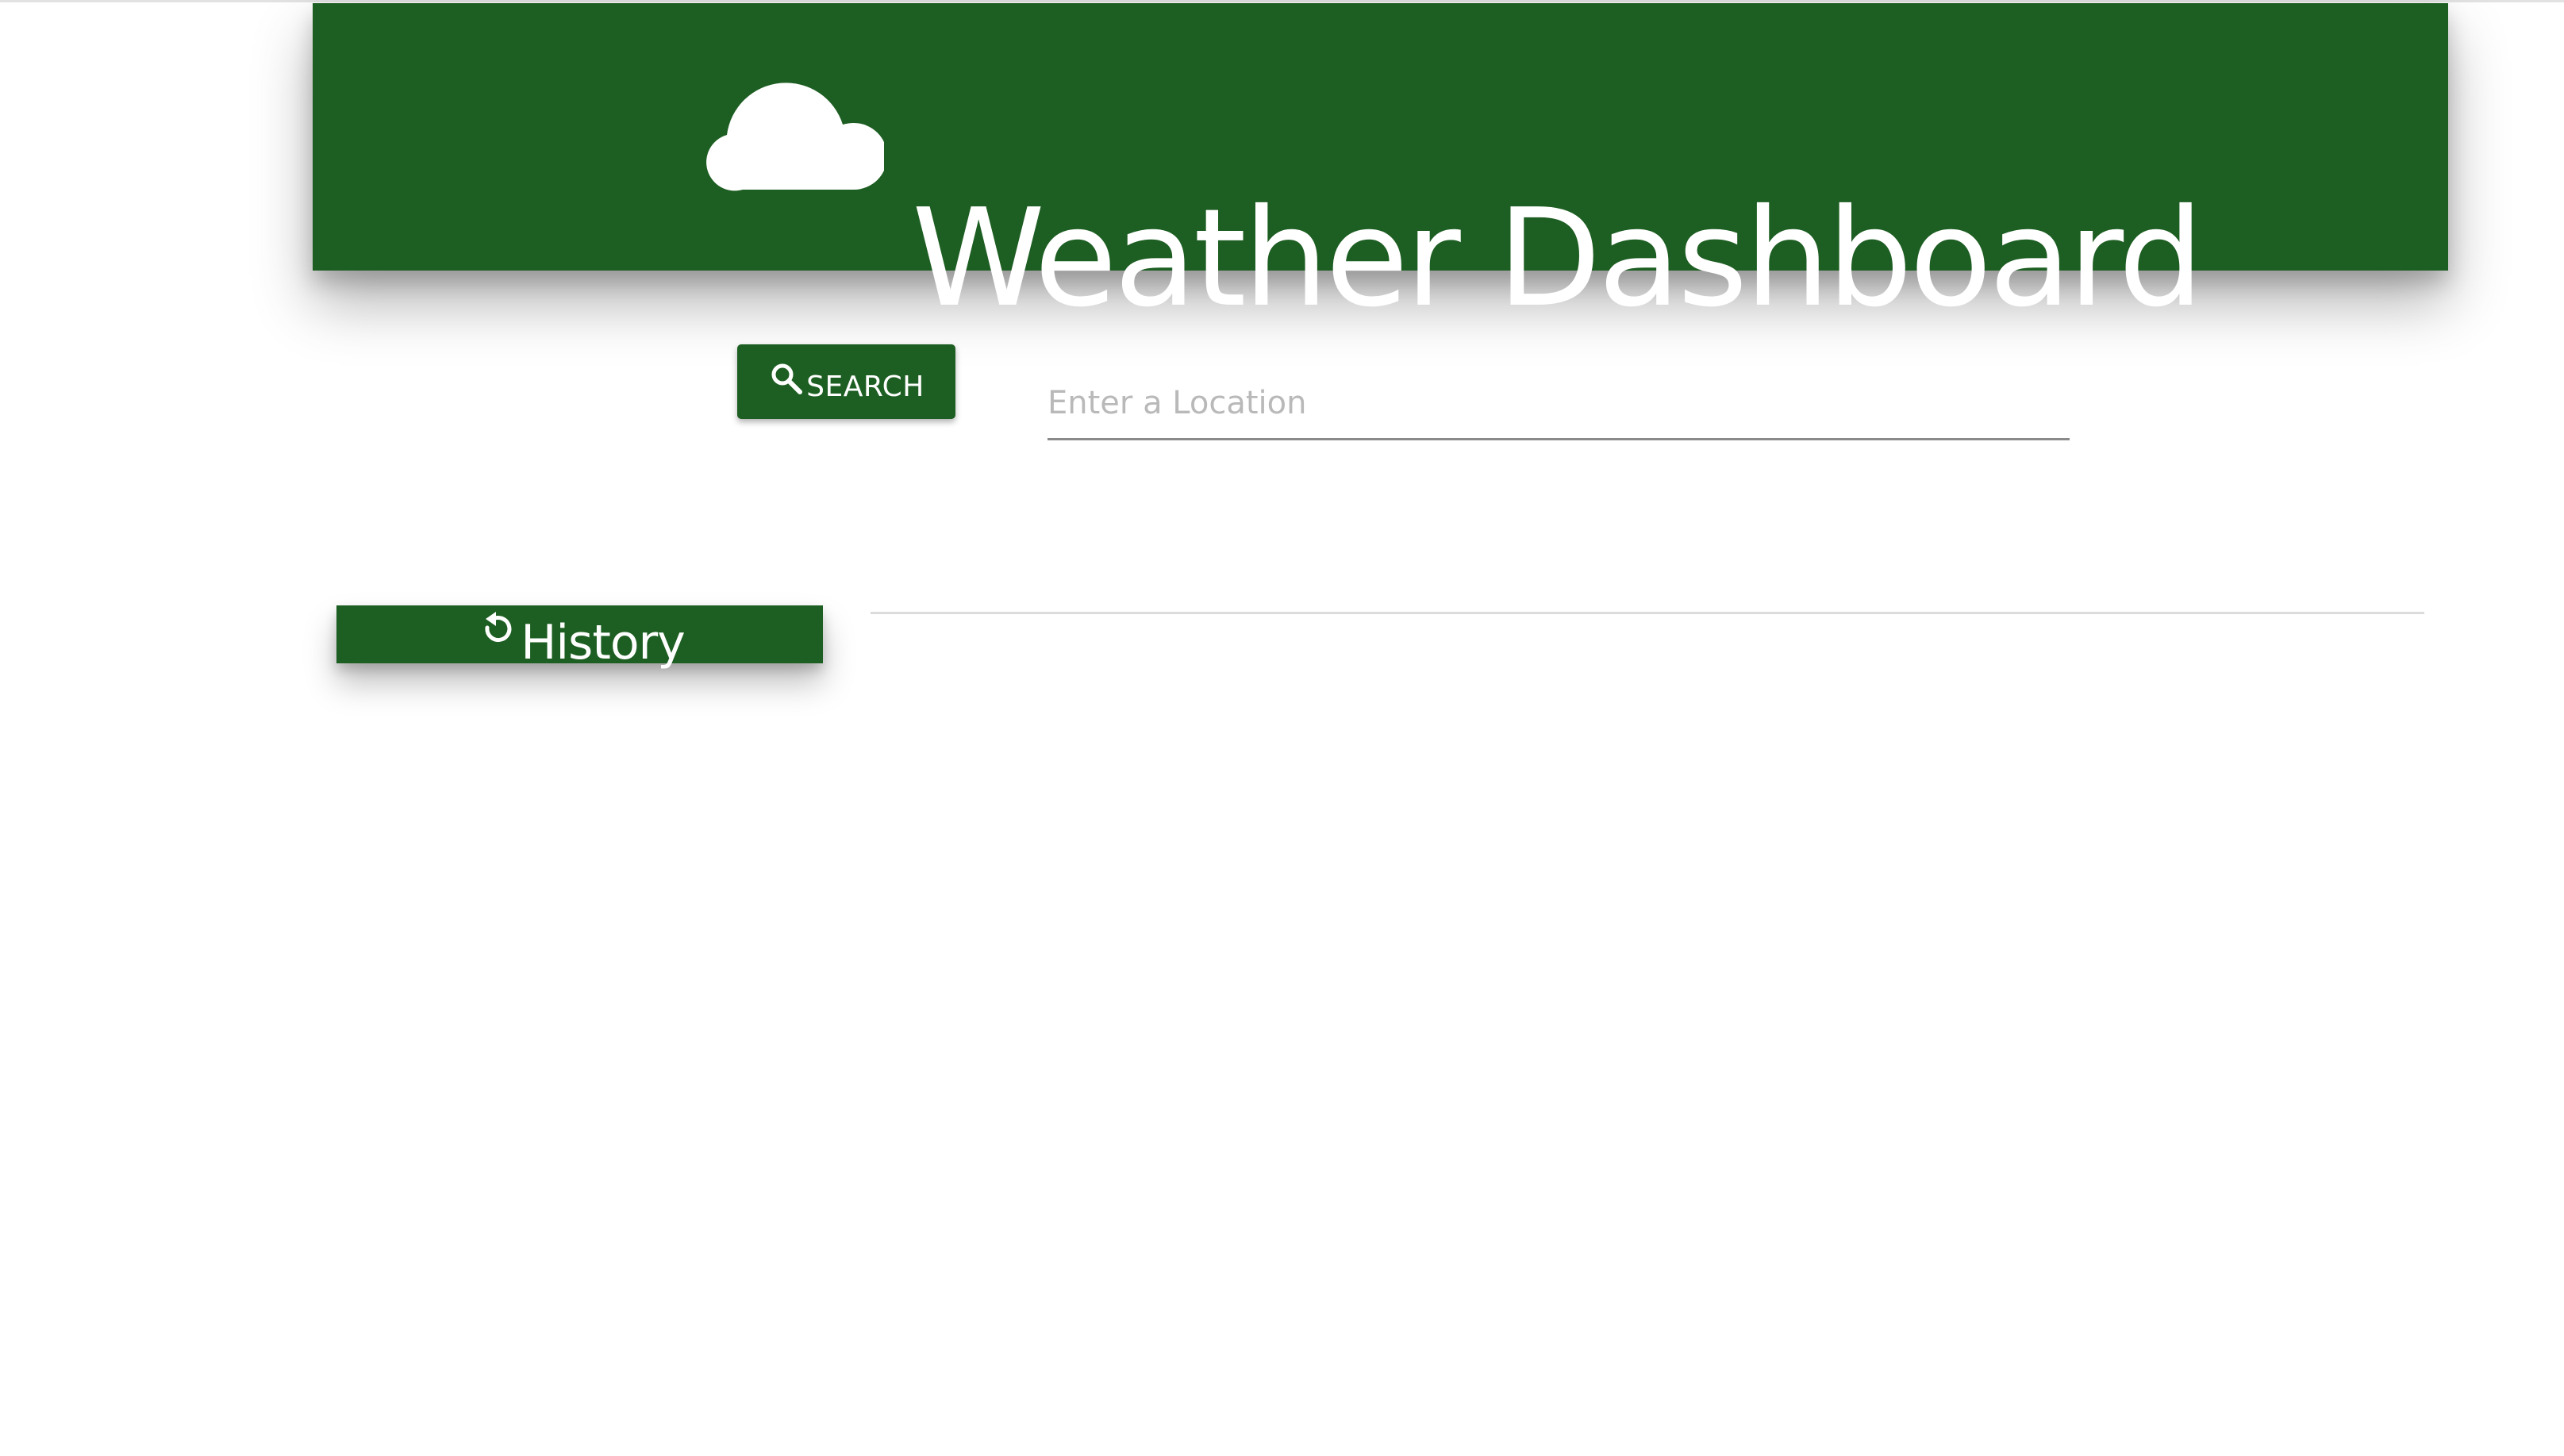 The image size is (2564, 1456). I want to click on top-border-line, so click(1282, 1).